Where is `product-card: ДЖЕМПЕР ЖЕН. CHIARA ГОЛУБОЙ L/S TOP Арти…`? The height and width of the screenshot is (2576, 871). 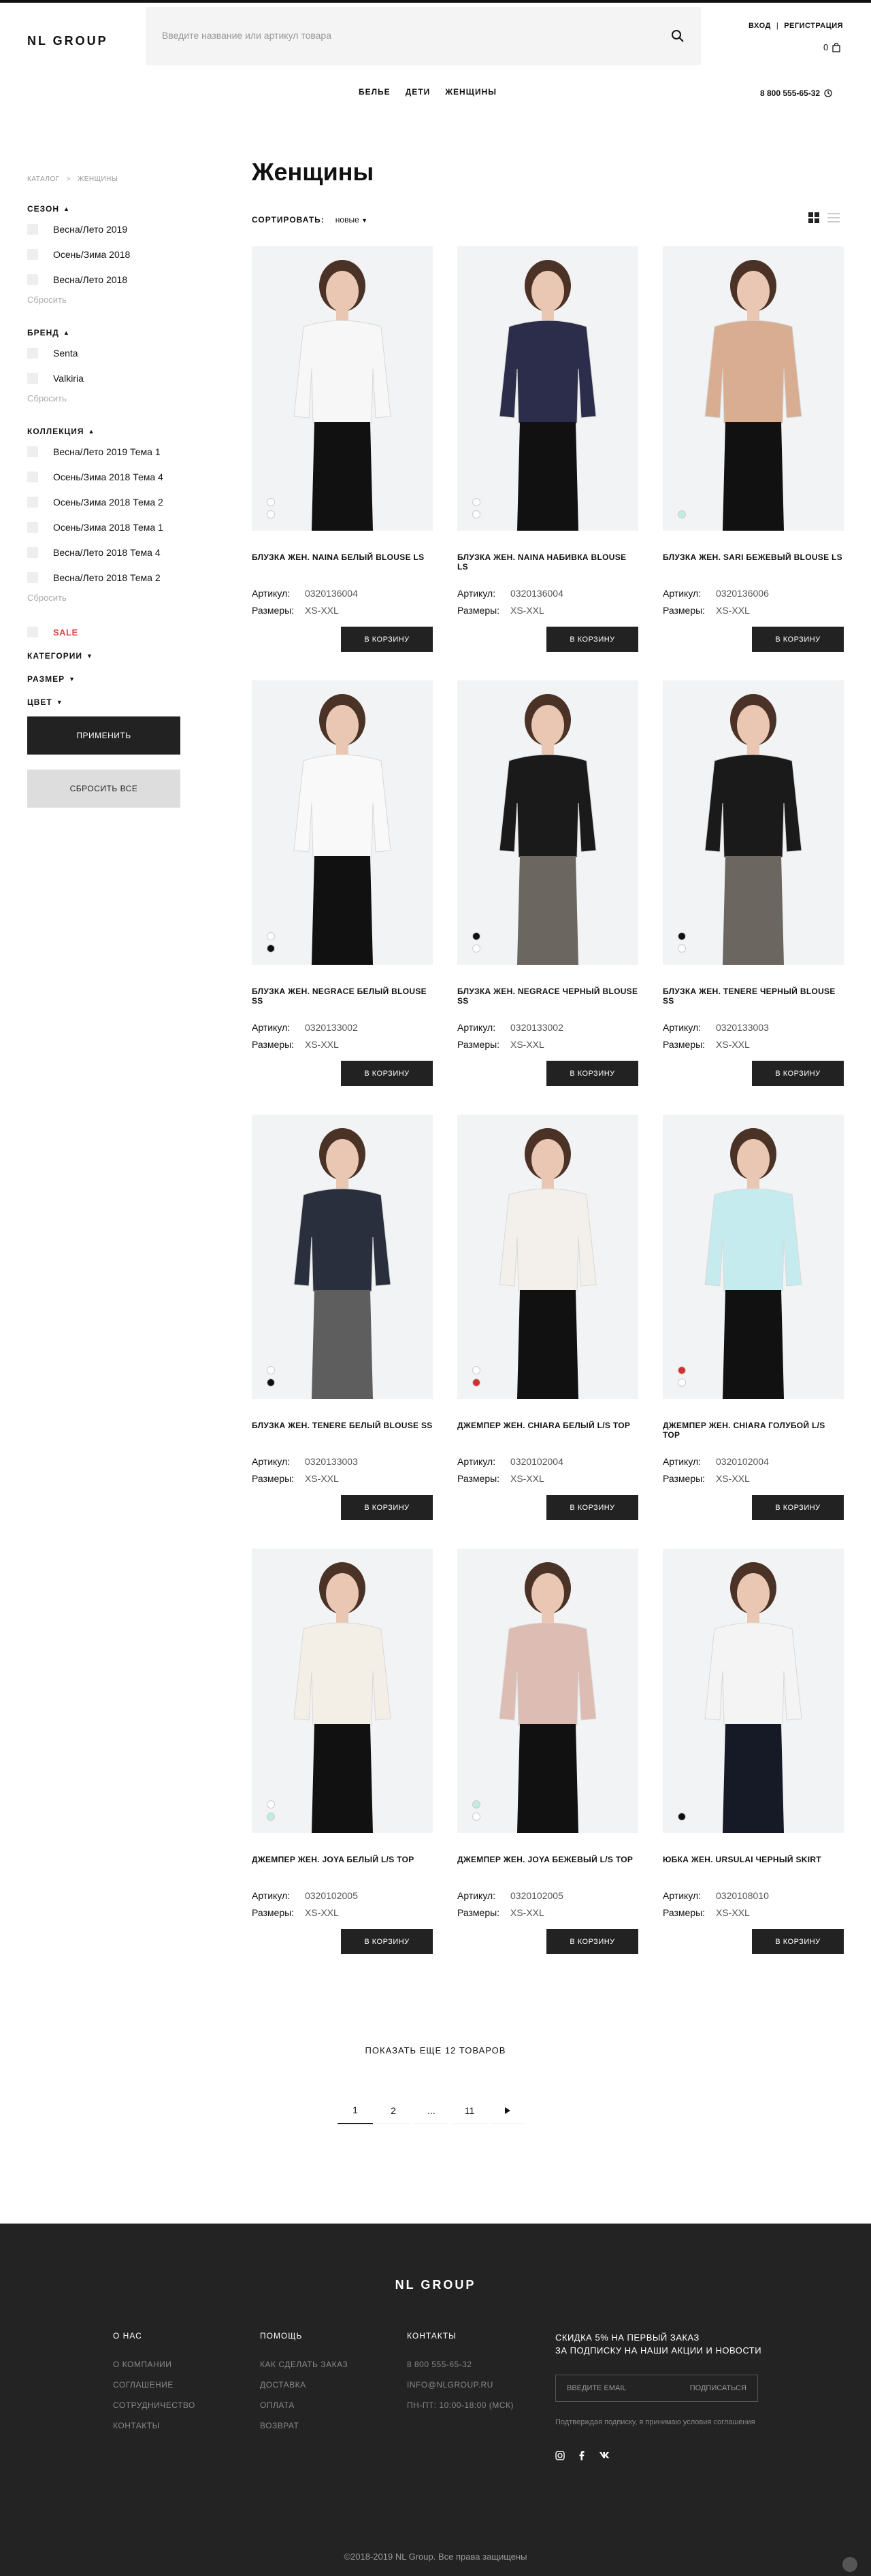
product-card: ДЖЕМПЕР ЖЕН. CHIARA ГОЛУБОЙ L/S TOP Арти… is located at coordinates (753, 1318).